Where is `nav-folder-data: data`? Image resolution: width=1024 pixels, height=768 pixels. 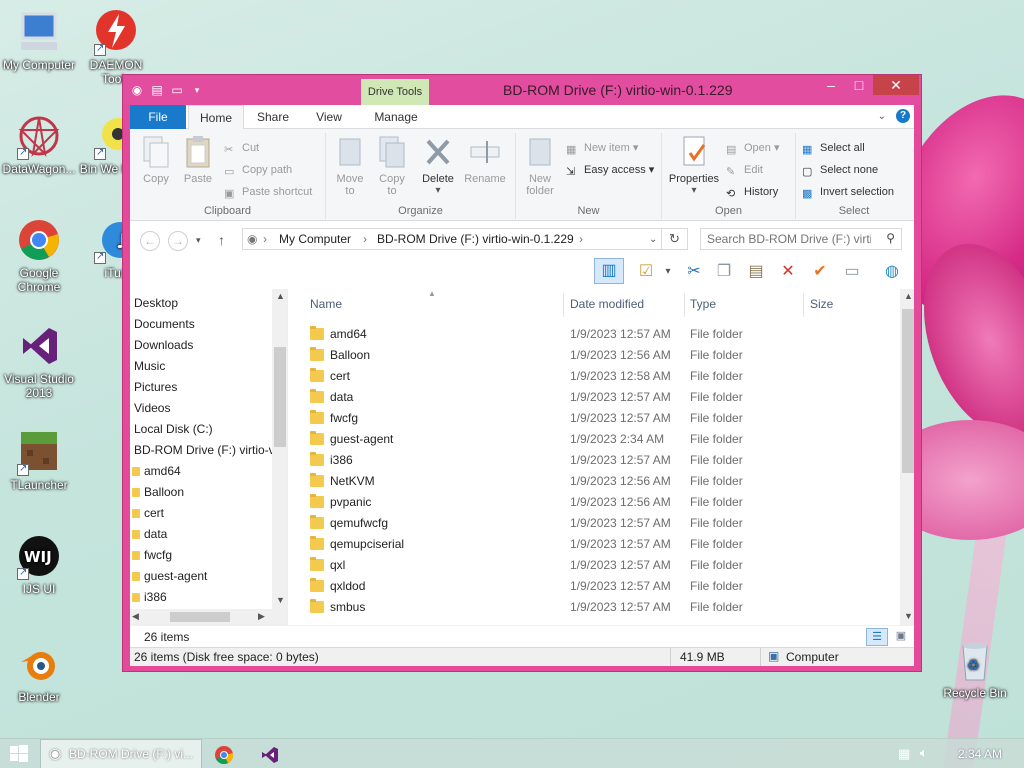
nav-folder-data: data is located at coordinates (149, 534).